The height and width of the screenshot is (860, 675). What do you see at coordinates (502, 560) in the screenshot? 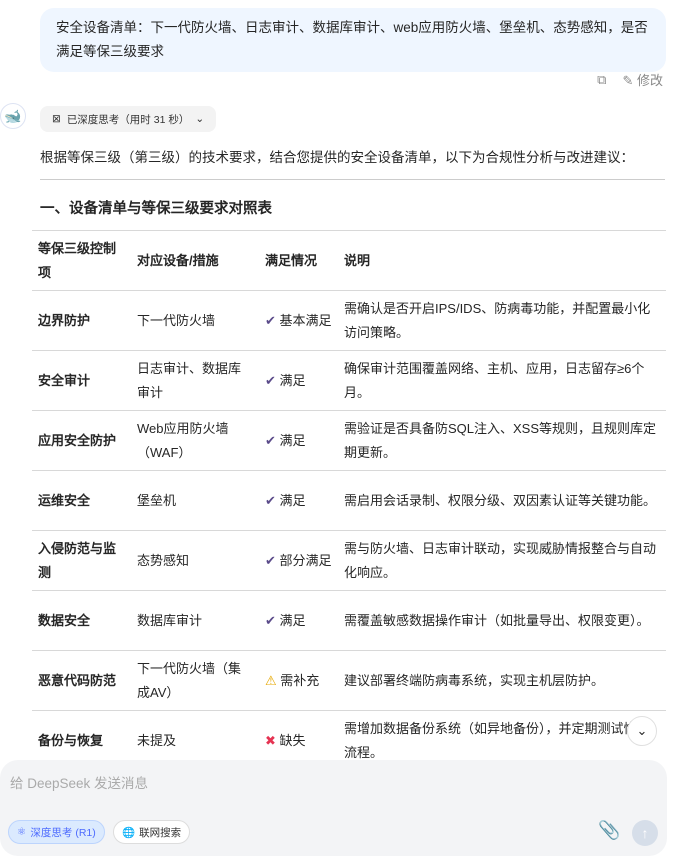
I see `note: 需与防火墙、日志审计联动，实现威胁情报整合与自动化响应。` at bounding box center [502, 560].